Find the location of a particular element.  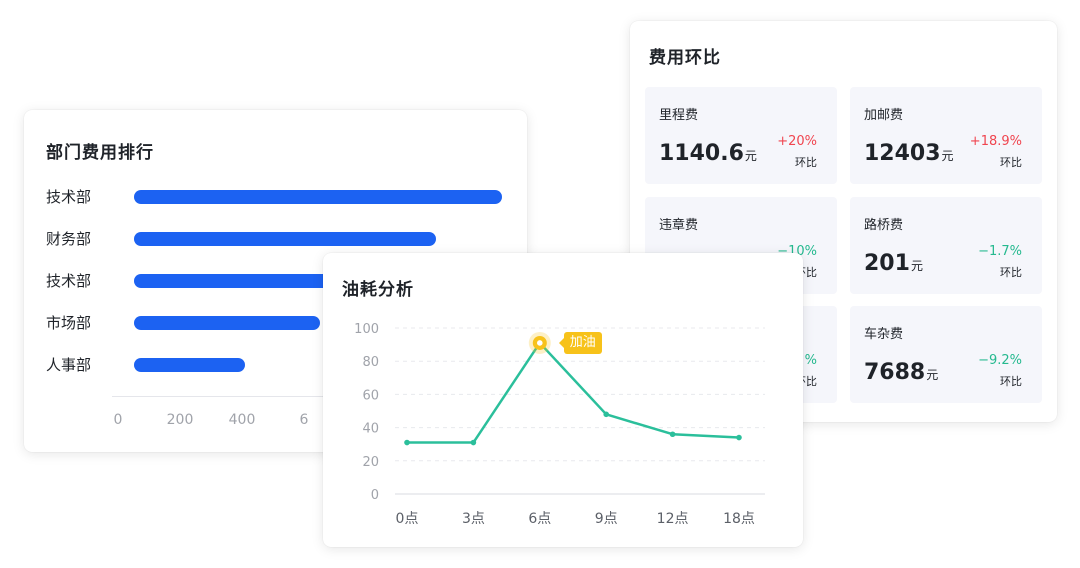

expense-value: 1140.6元 is located at coordinates (708, 153).